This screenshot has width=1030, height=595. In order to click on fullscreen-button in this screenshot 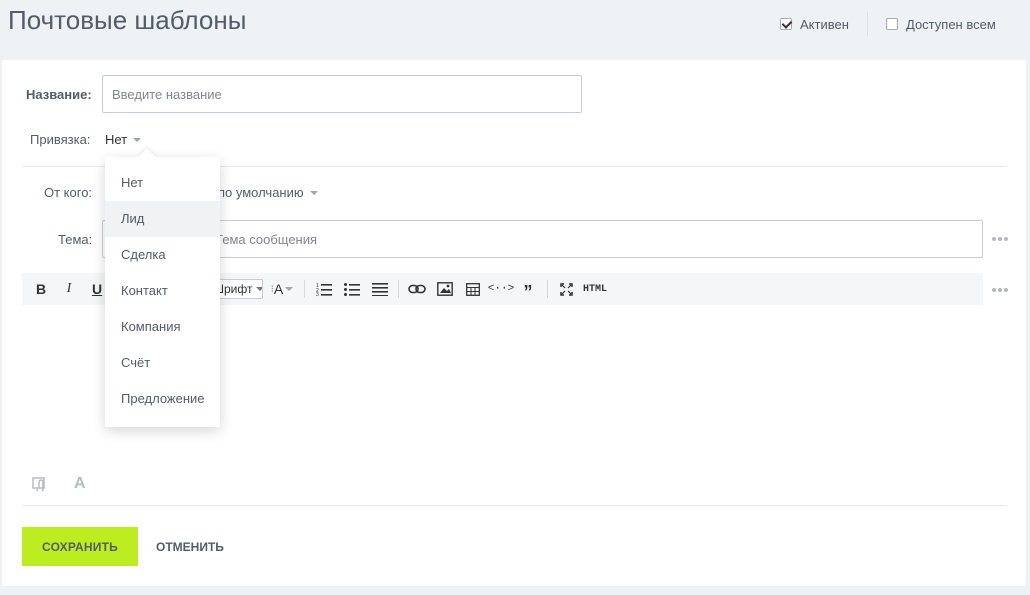, I will do `click(566, 289)`.